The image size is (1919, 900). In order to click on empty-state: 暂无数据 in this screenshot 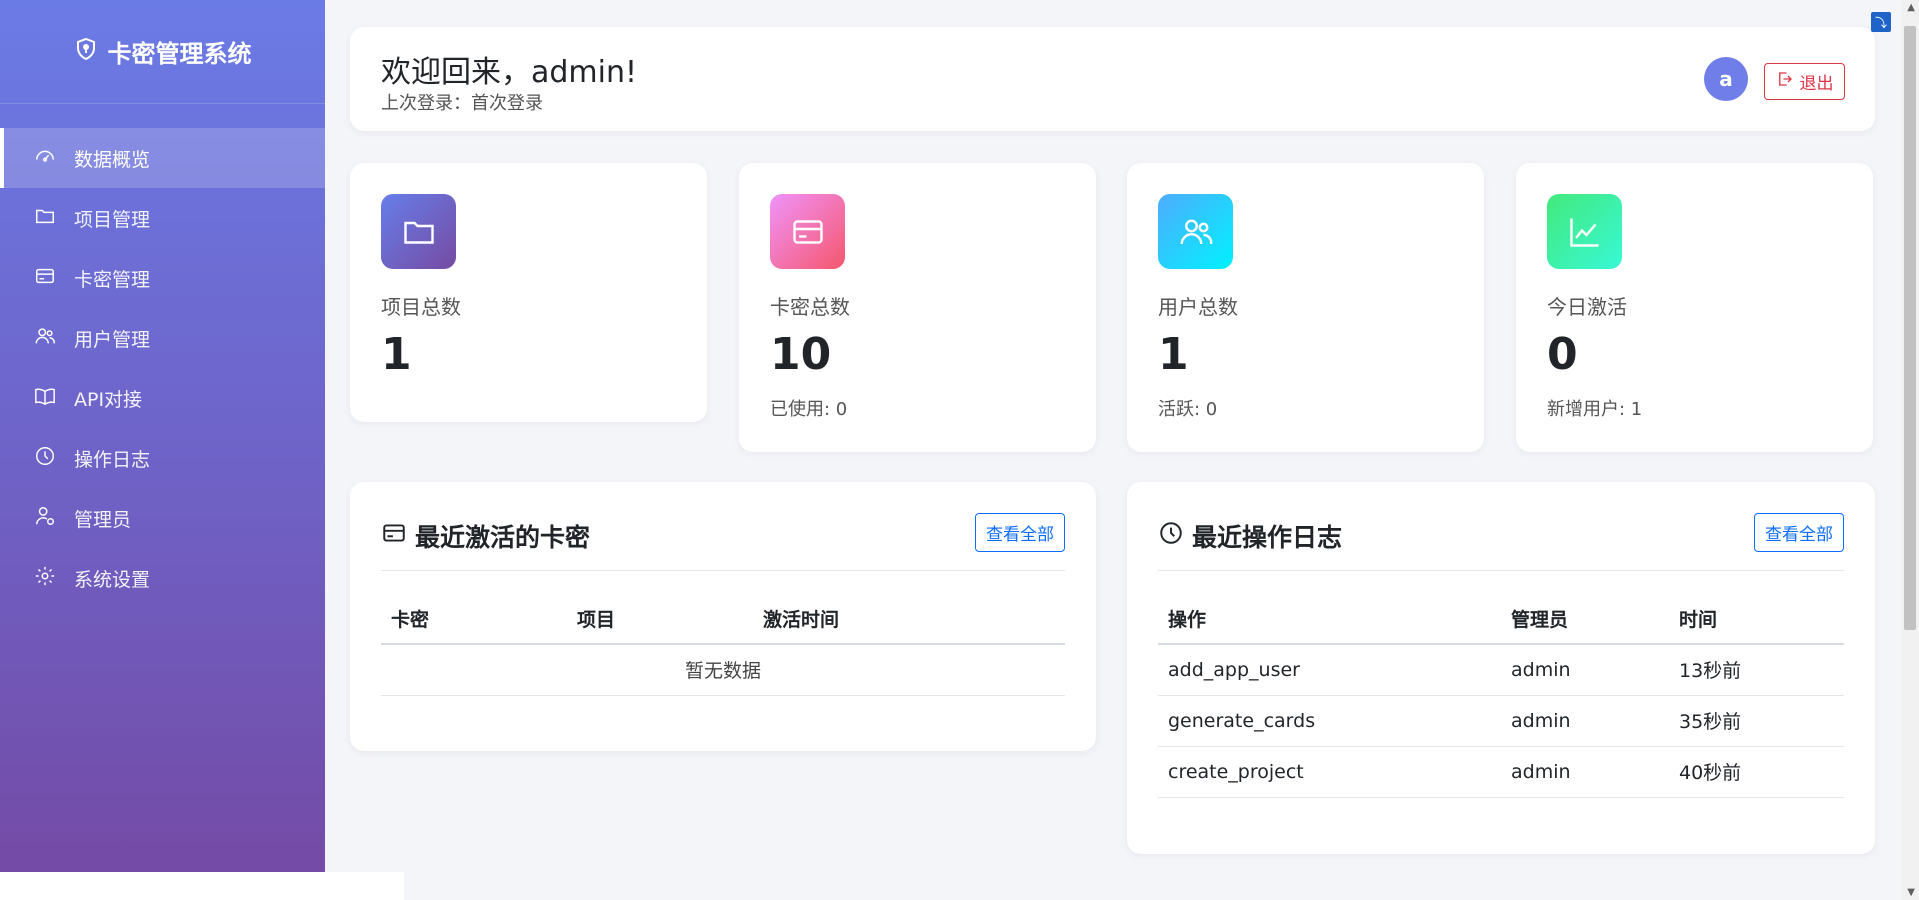, I will do `click(723, 670)`.